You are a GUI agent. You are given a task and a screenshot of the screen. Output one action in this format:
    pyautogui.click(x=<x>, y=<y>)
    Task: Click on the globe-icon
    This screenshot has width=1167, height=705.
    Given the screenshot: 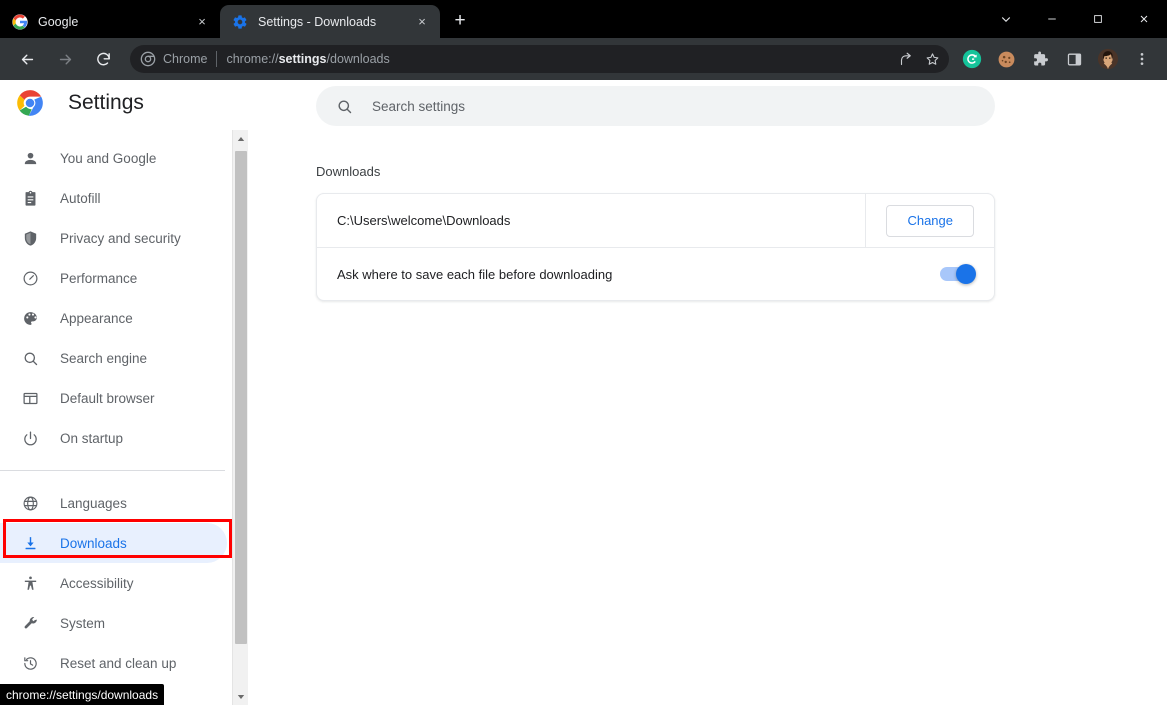 What is the action you would take?
    pyautogui.click(x=30, y=503)
    